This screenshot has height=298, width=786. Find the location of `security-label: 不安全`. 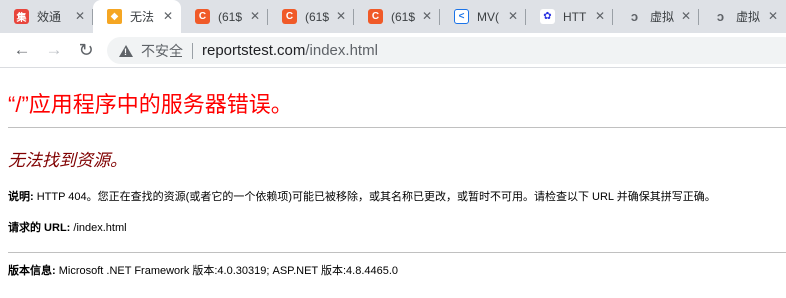

security-label: 不安全 is located at coordinates (162, 51).